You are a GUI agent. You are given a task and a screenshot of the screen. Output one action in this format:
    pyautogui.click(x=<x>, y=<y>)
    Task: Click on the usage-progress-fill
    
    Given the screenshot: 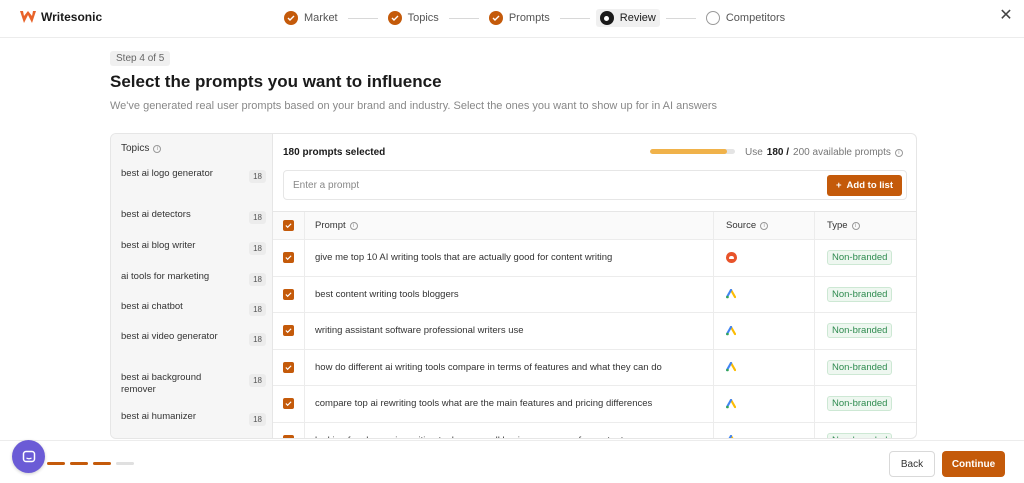 What is the action you would take?
    pyautogui.click(x=688, y=151)
    